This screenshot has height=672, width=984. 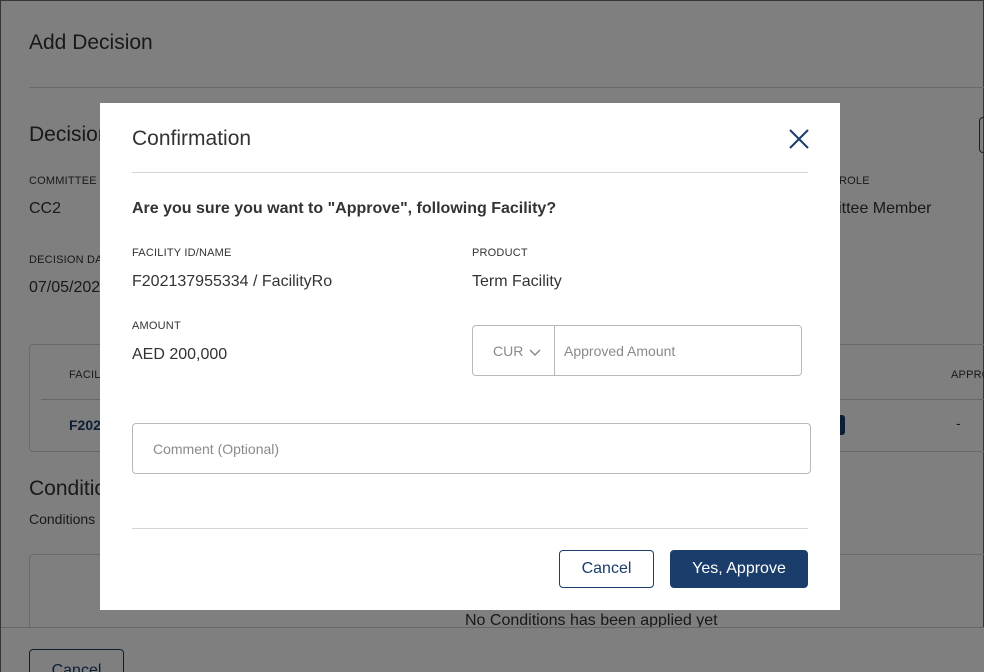 What do you see at coordinates (471, 448) in the screenshot?
I see `comment-input` at bounding box center [471, 448].